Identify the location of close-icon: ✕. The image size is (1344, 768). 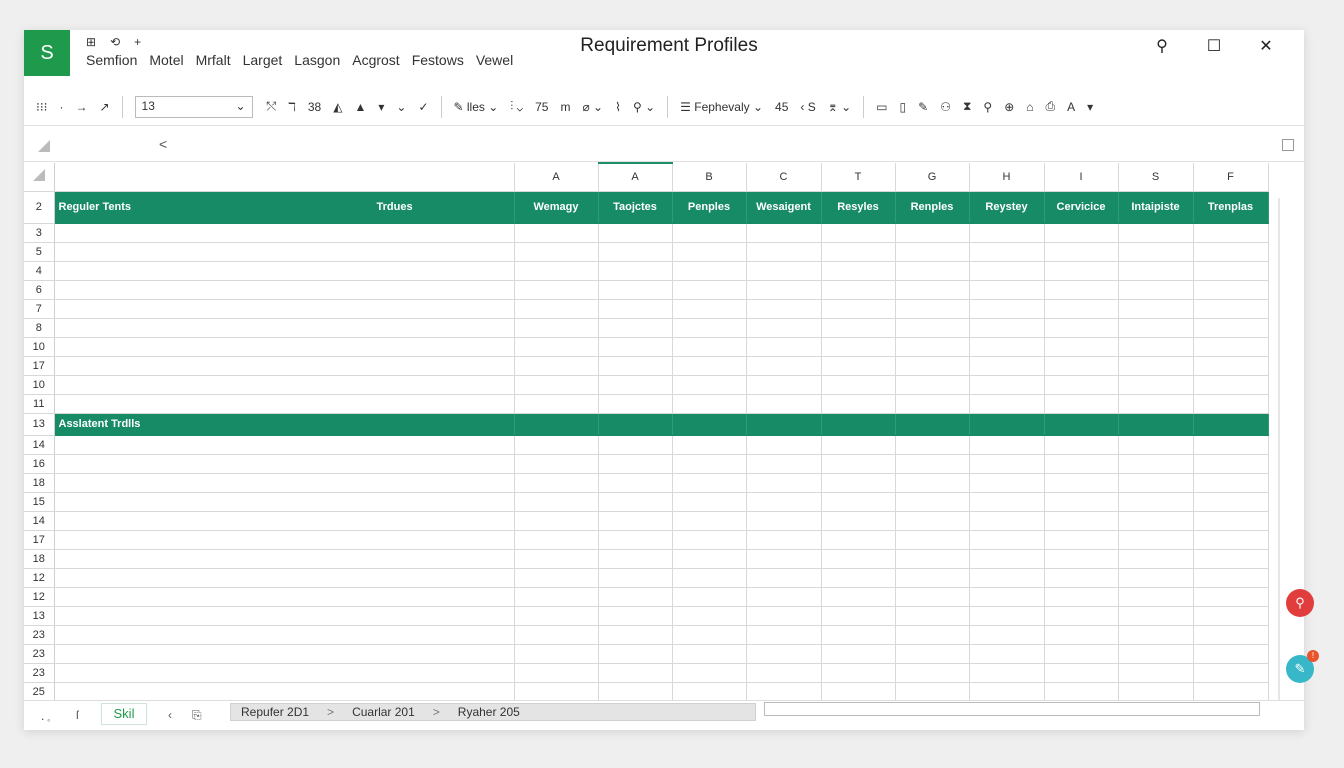
(1266, 46).